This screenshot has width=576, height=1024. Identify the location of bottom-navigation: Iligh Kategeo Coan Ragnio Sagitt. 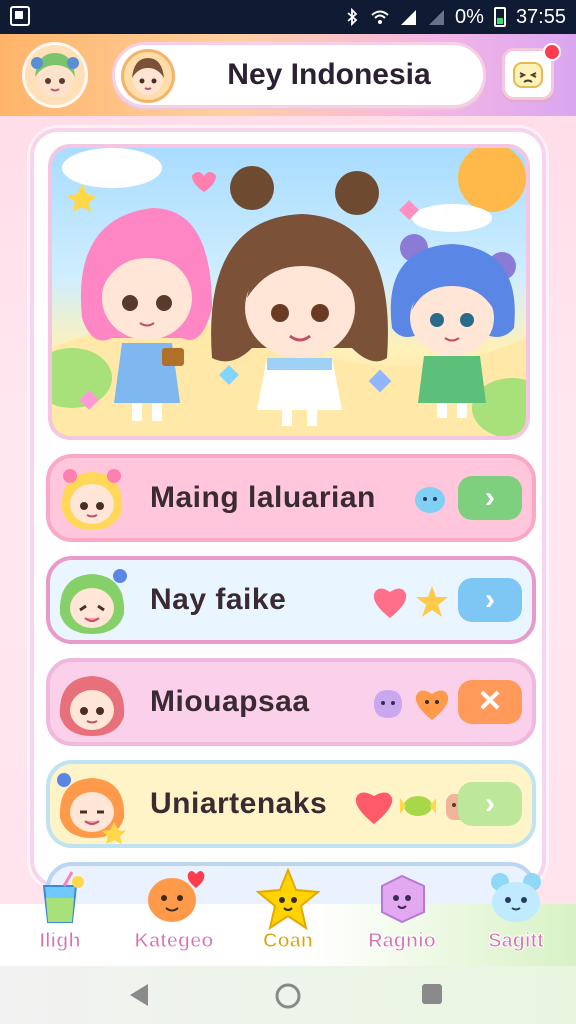
(288, 917).